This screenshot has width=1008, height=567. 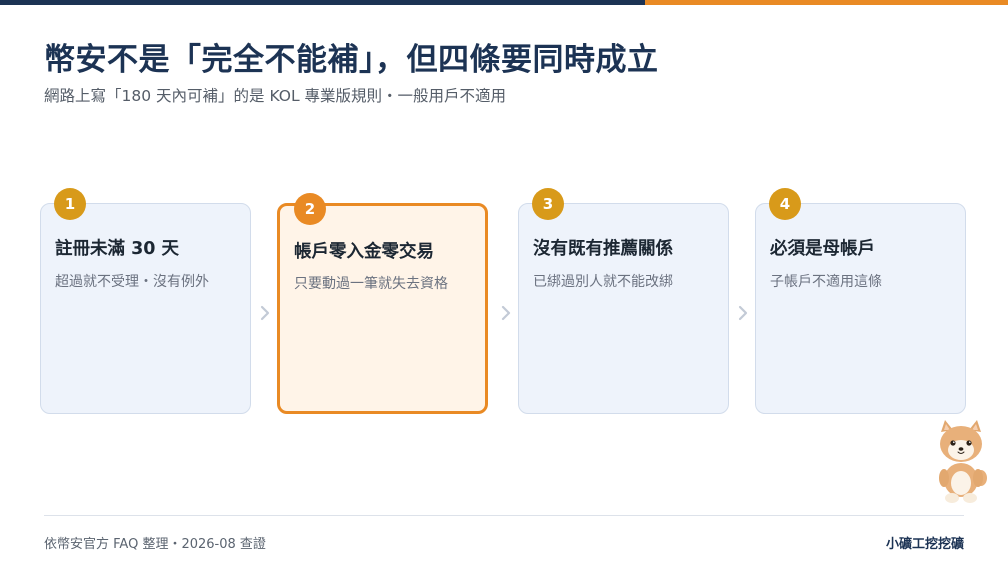 I want to click on step-title: 沒有既有推薦關係, so click(x=603, y=249).